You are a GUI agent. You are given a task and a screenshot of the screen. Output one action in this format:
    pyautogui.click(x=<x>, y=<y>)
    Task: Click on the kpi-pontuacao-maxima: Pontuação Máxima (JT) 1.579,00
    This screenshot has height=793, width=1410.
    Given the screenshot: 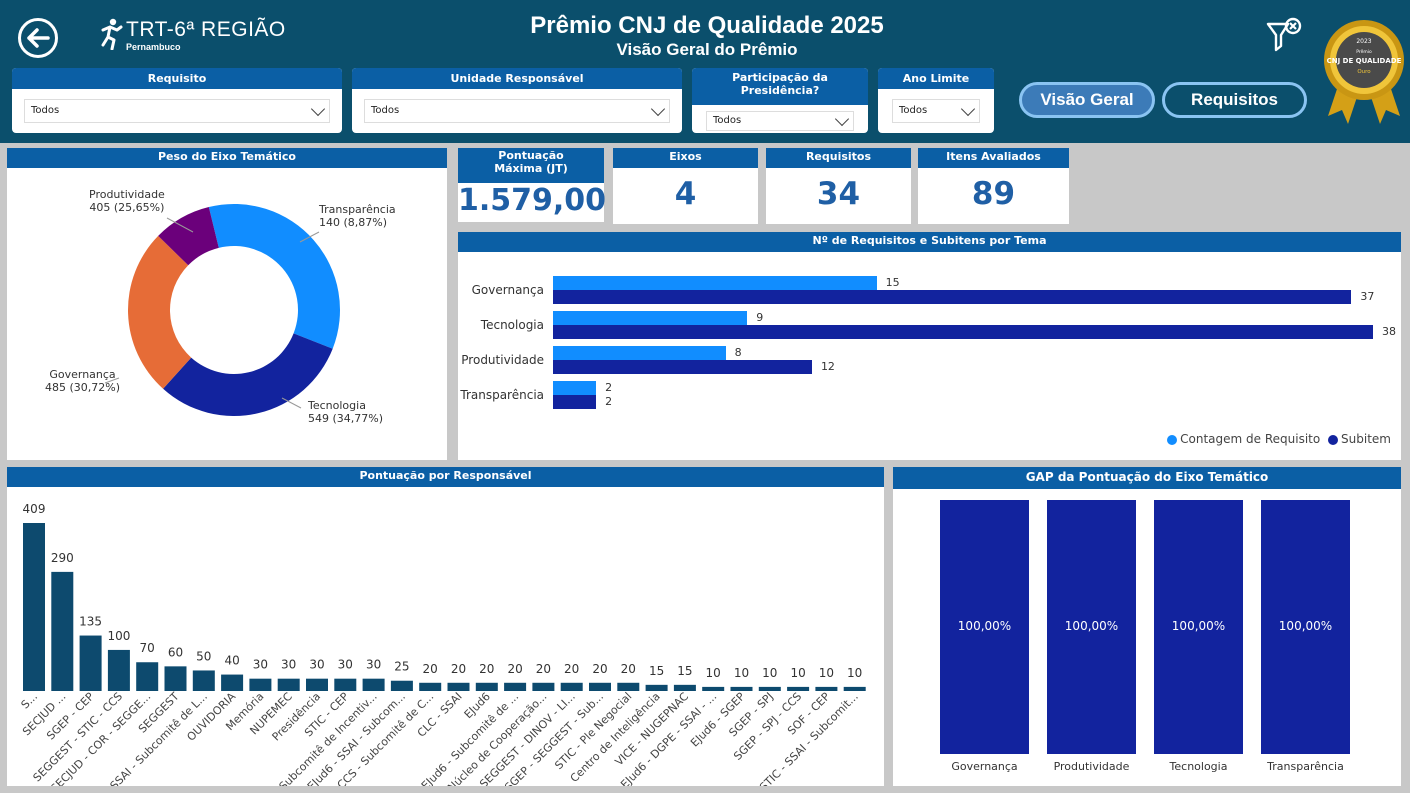 What is the action you would take?
    pyautogui.click(x=532, y=185)
    